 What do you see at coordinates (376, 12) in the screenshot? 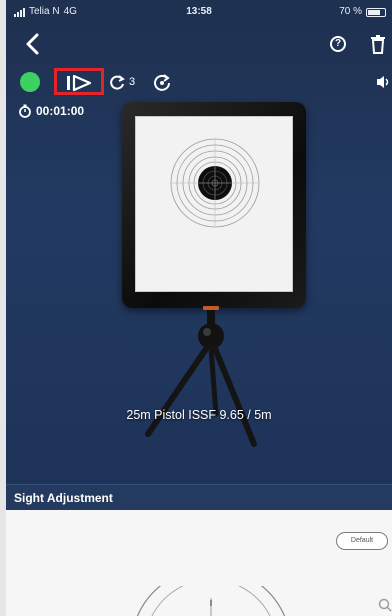
I see `battery-icon` at bounding box center [376, 12].